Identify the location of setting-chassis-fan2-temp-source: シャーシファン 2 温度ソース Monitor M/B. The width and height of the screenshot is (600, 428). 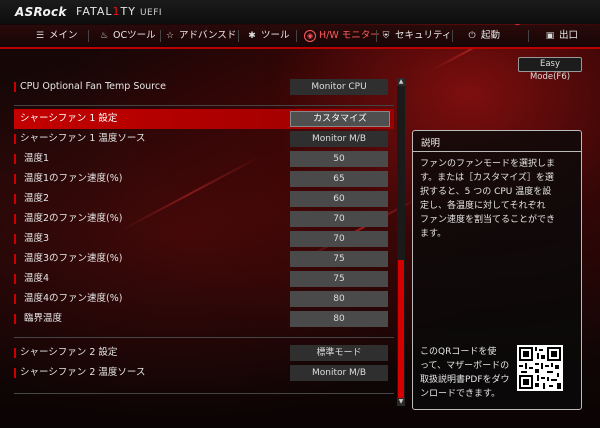
(204, 373).